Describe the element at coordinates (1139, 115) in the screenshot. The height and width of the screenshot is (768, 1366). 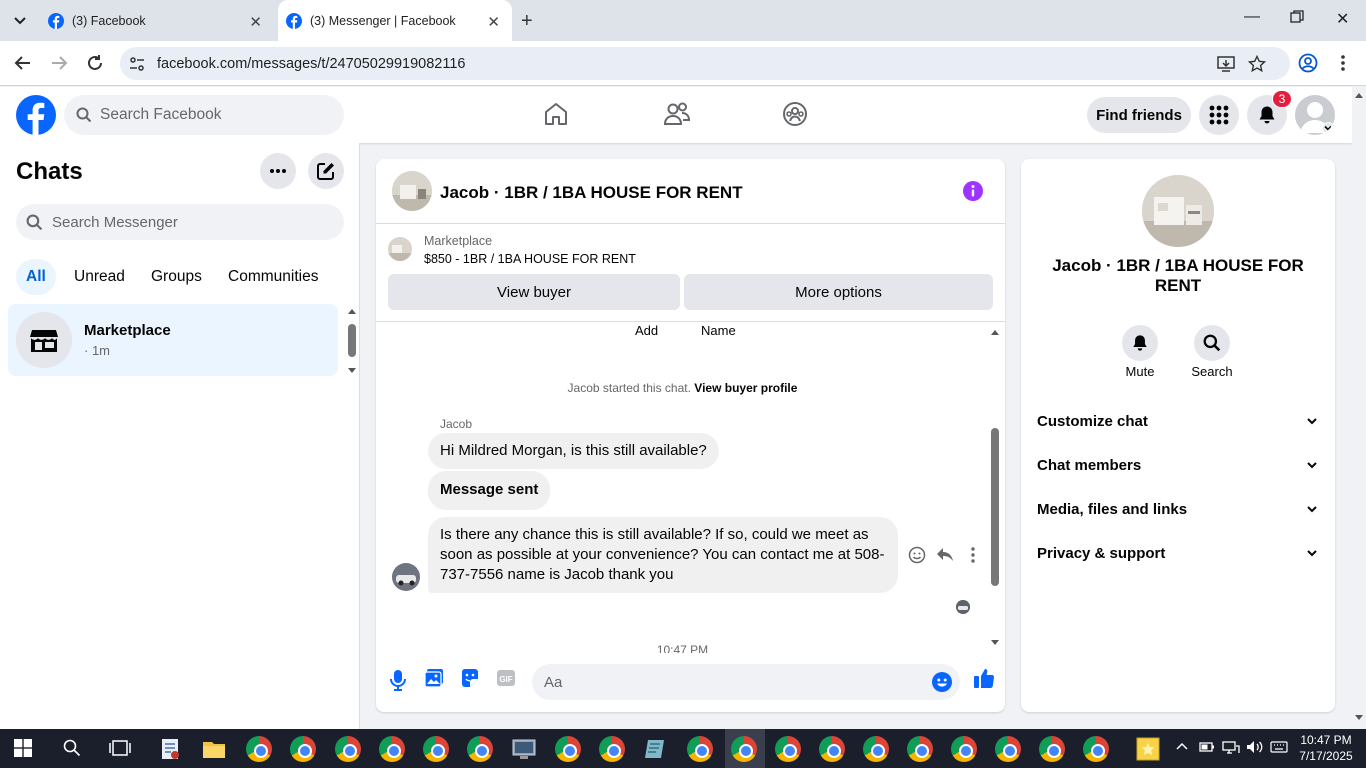
I see `find-friends-button: Find friends` at that location.